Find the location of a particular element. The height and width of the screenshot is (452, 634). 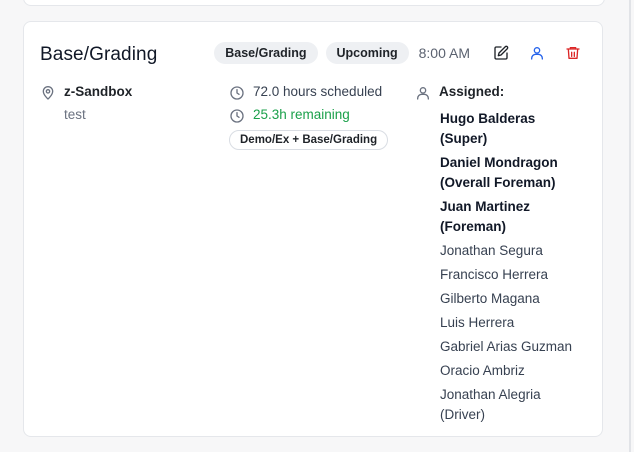

assigned-person: Daniel Mondragon (Overall Foreman) is located at coordinates (499, 172).